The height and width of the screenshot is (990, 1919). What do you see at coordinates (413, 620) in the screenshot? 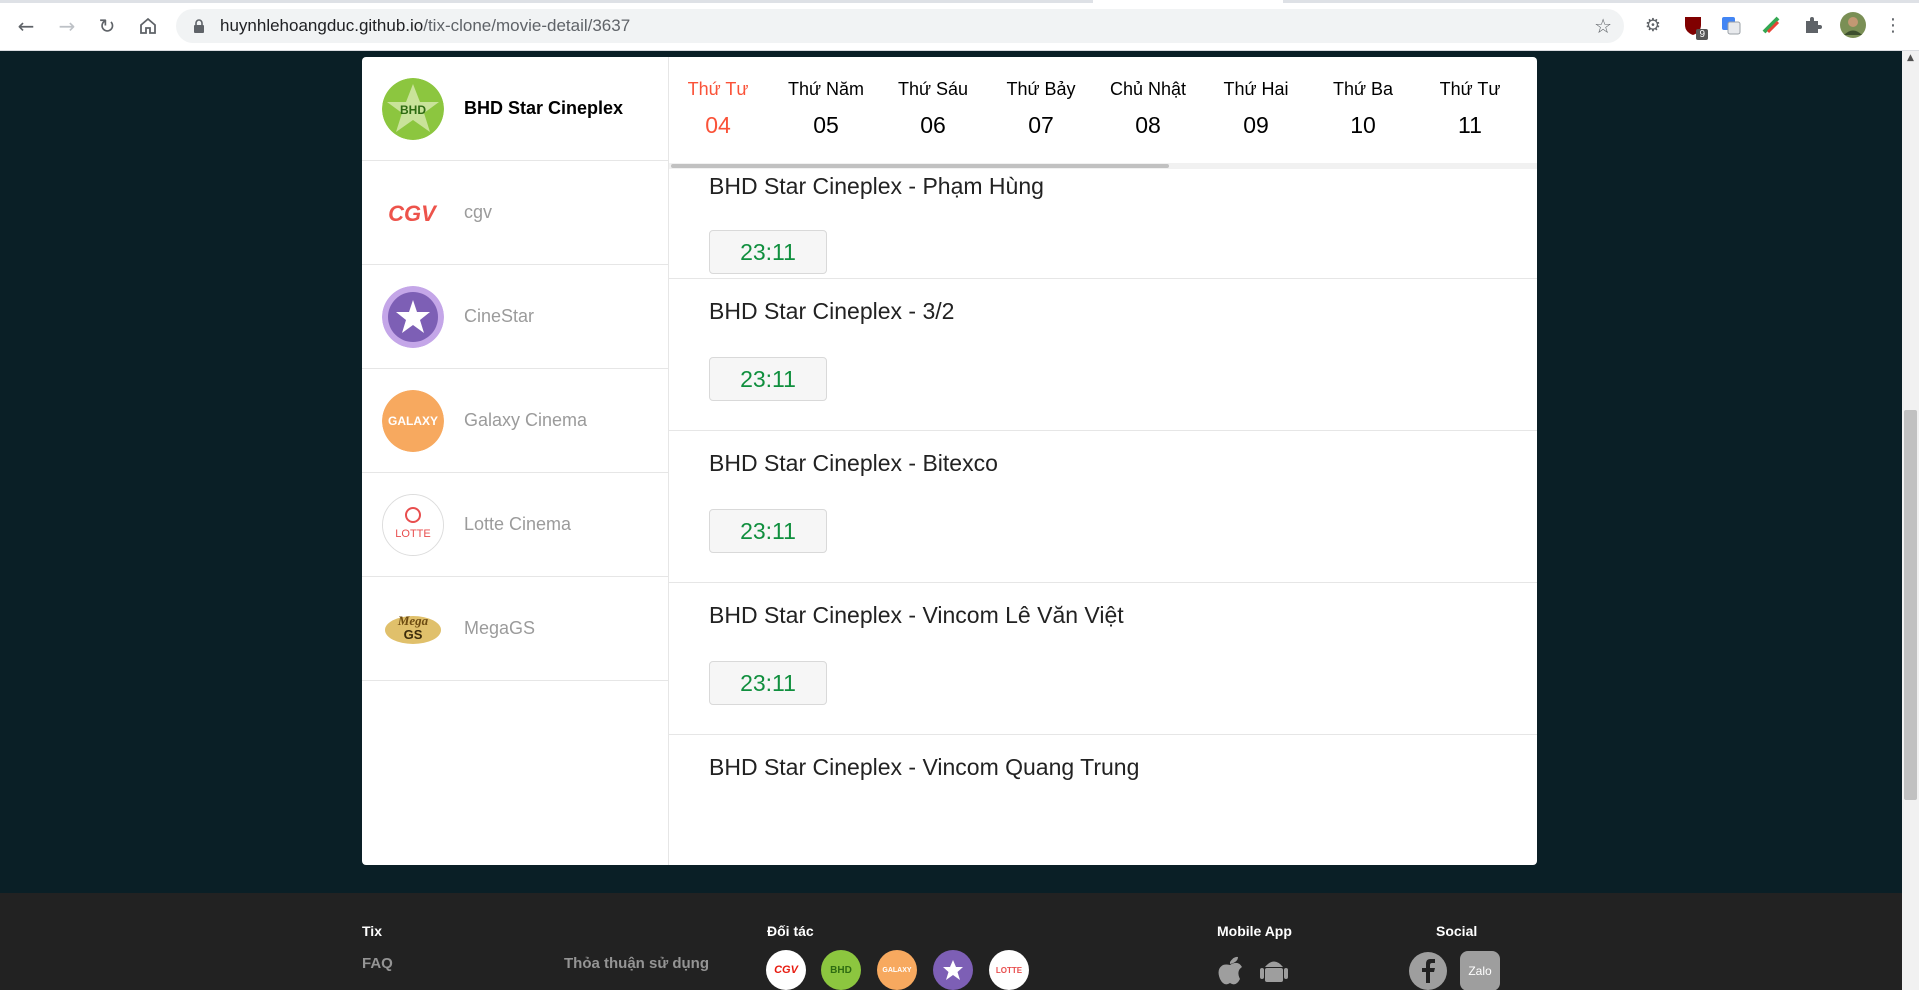
I see `svg-text: Mega` at bounding box center [413, 620].